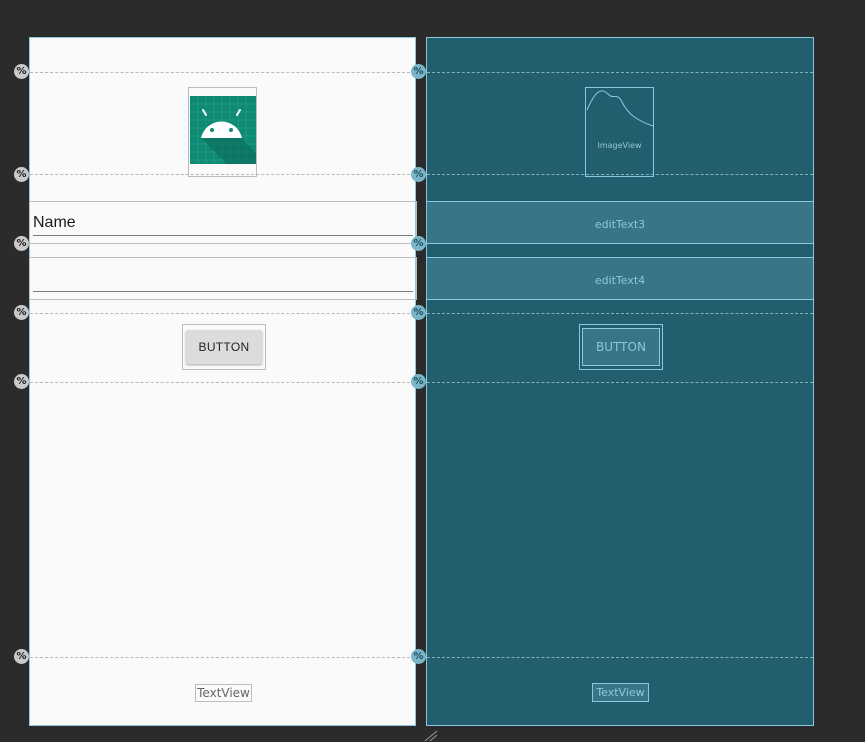 This screenshot has width=865, height=742. I want to click on resize-handle-icon, so click(431, 736).